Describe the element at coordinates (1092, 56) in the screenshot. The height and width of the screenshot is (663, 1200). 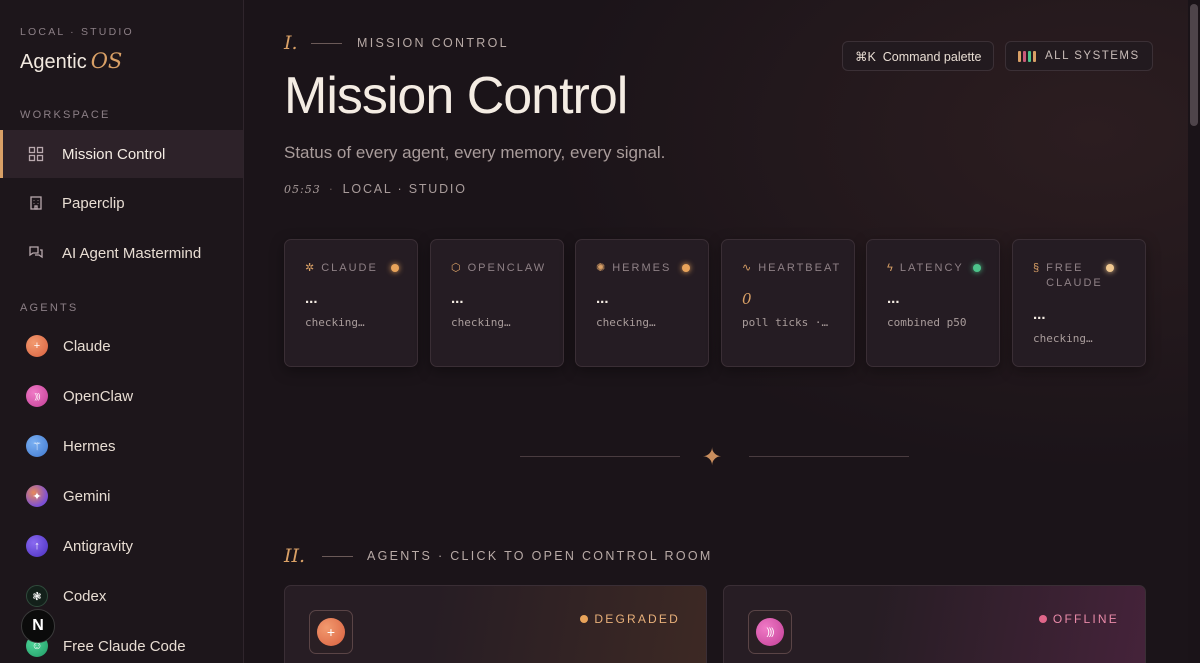
I see `all-systems-label: ALL SYSTEMS` at that location.